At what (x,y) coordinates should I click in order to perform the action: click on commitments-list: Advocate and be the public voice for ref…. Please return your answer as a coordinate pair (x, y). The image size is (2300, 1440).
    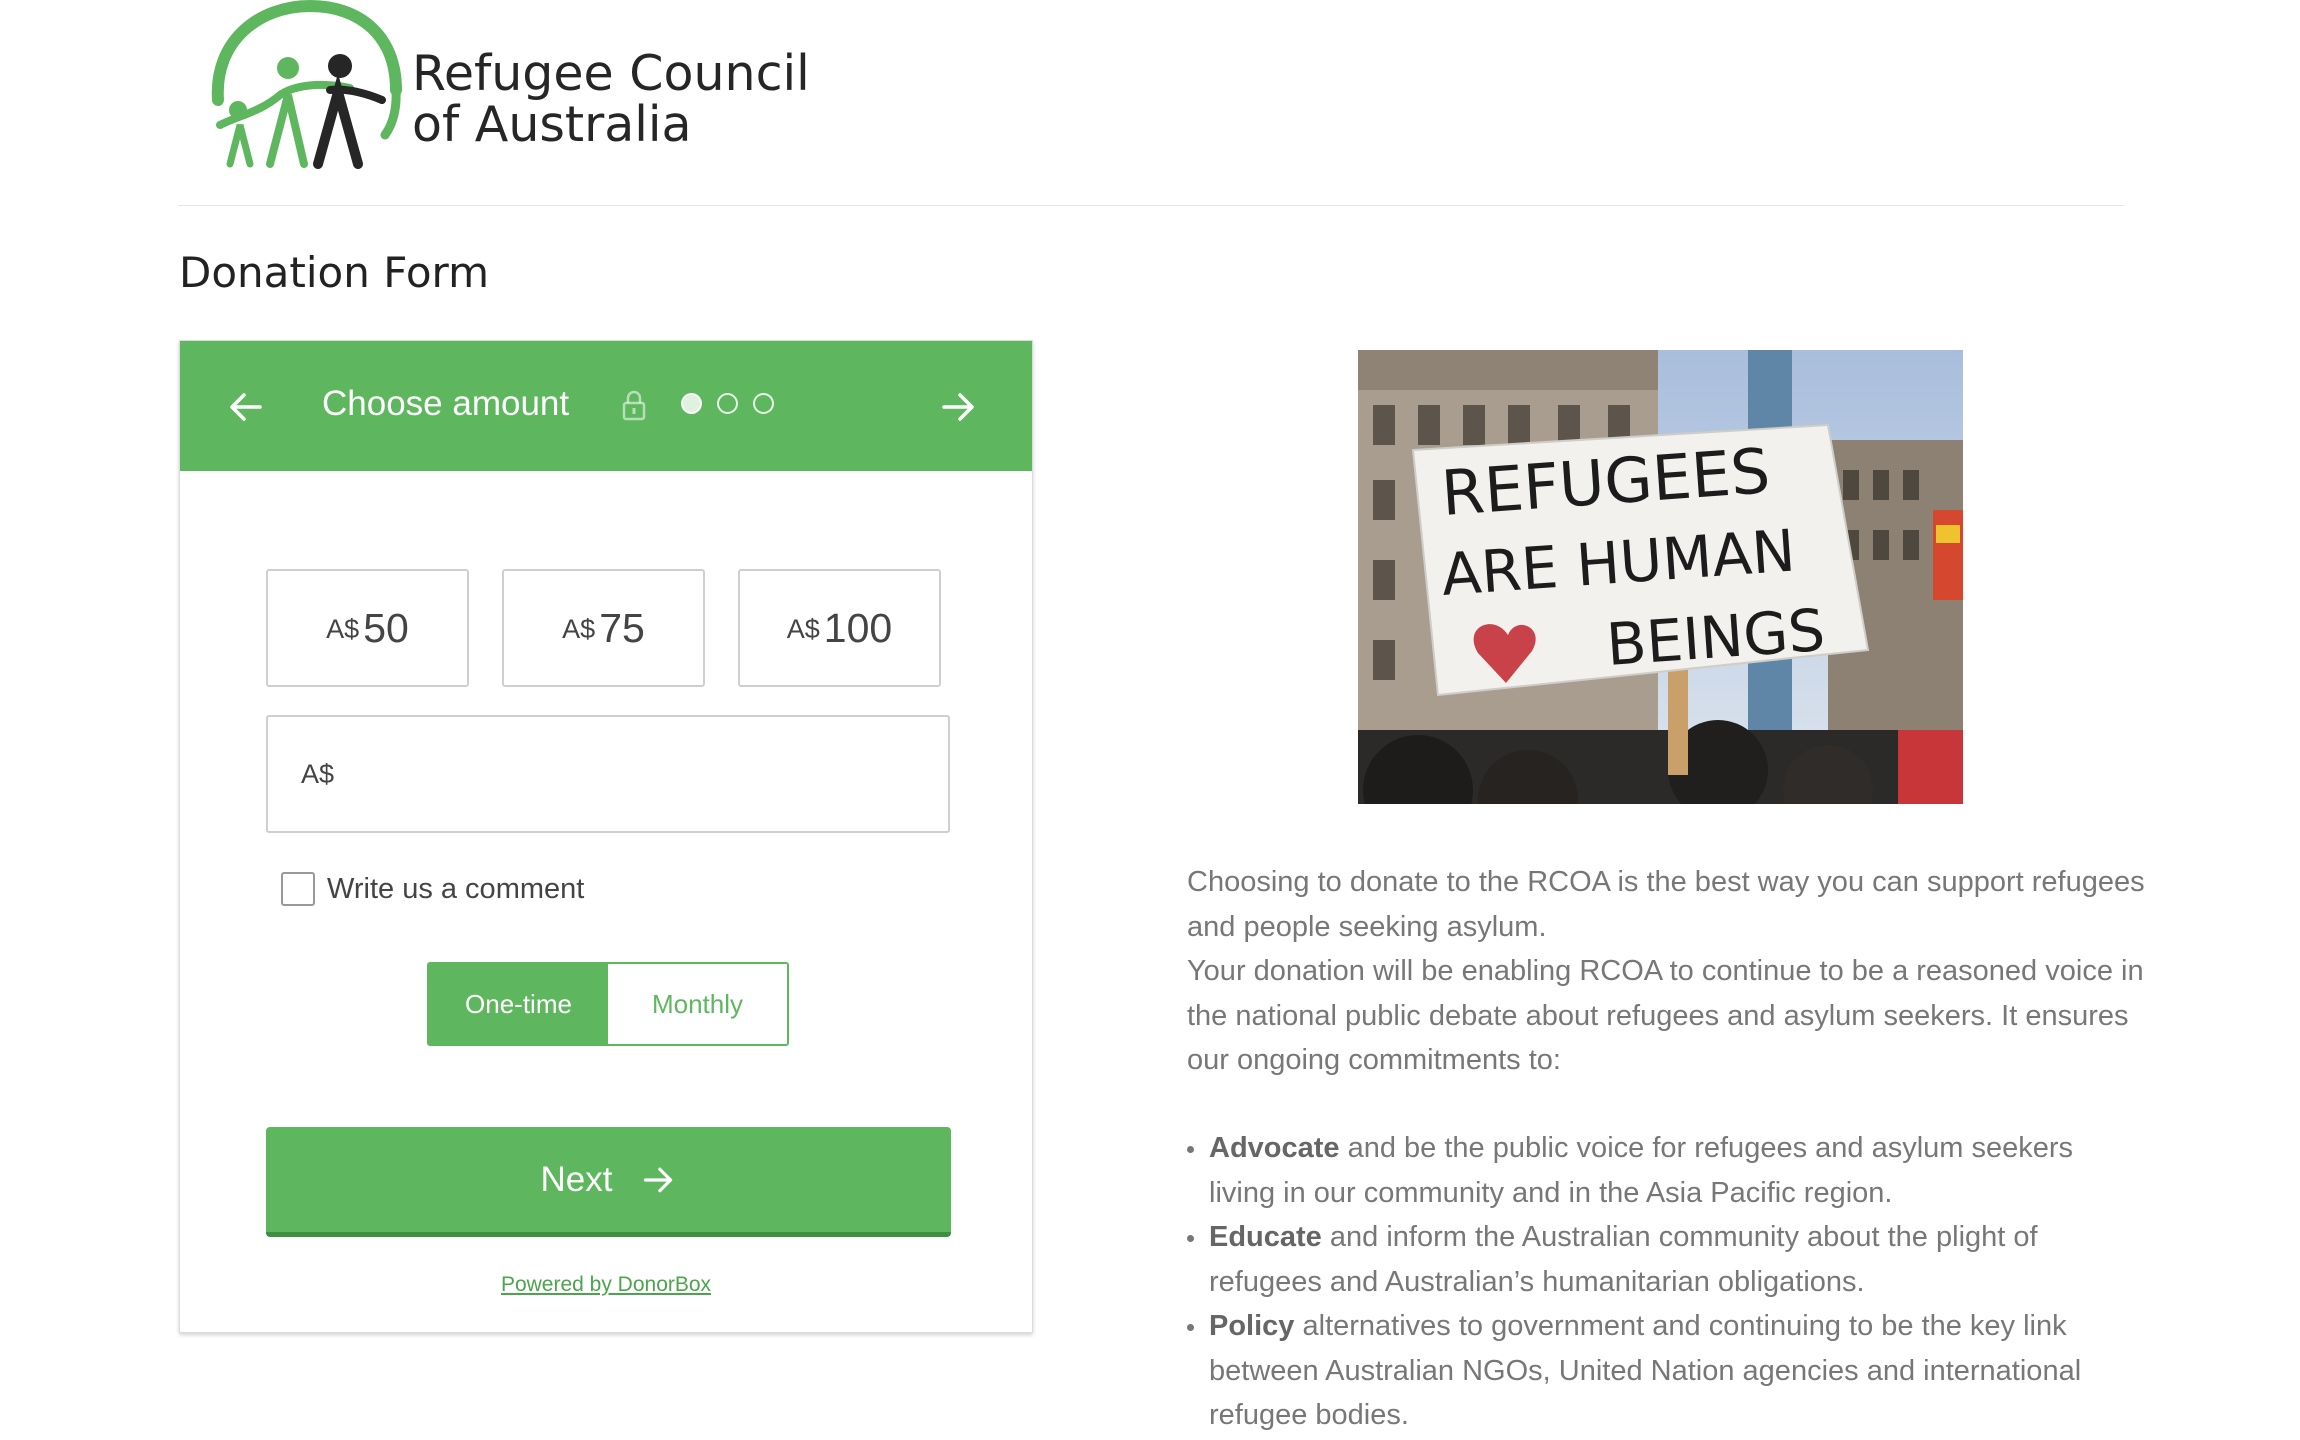
    Looking at the image, I should click on (1667, 1282).